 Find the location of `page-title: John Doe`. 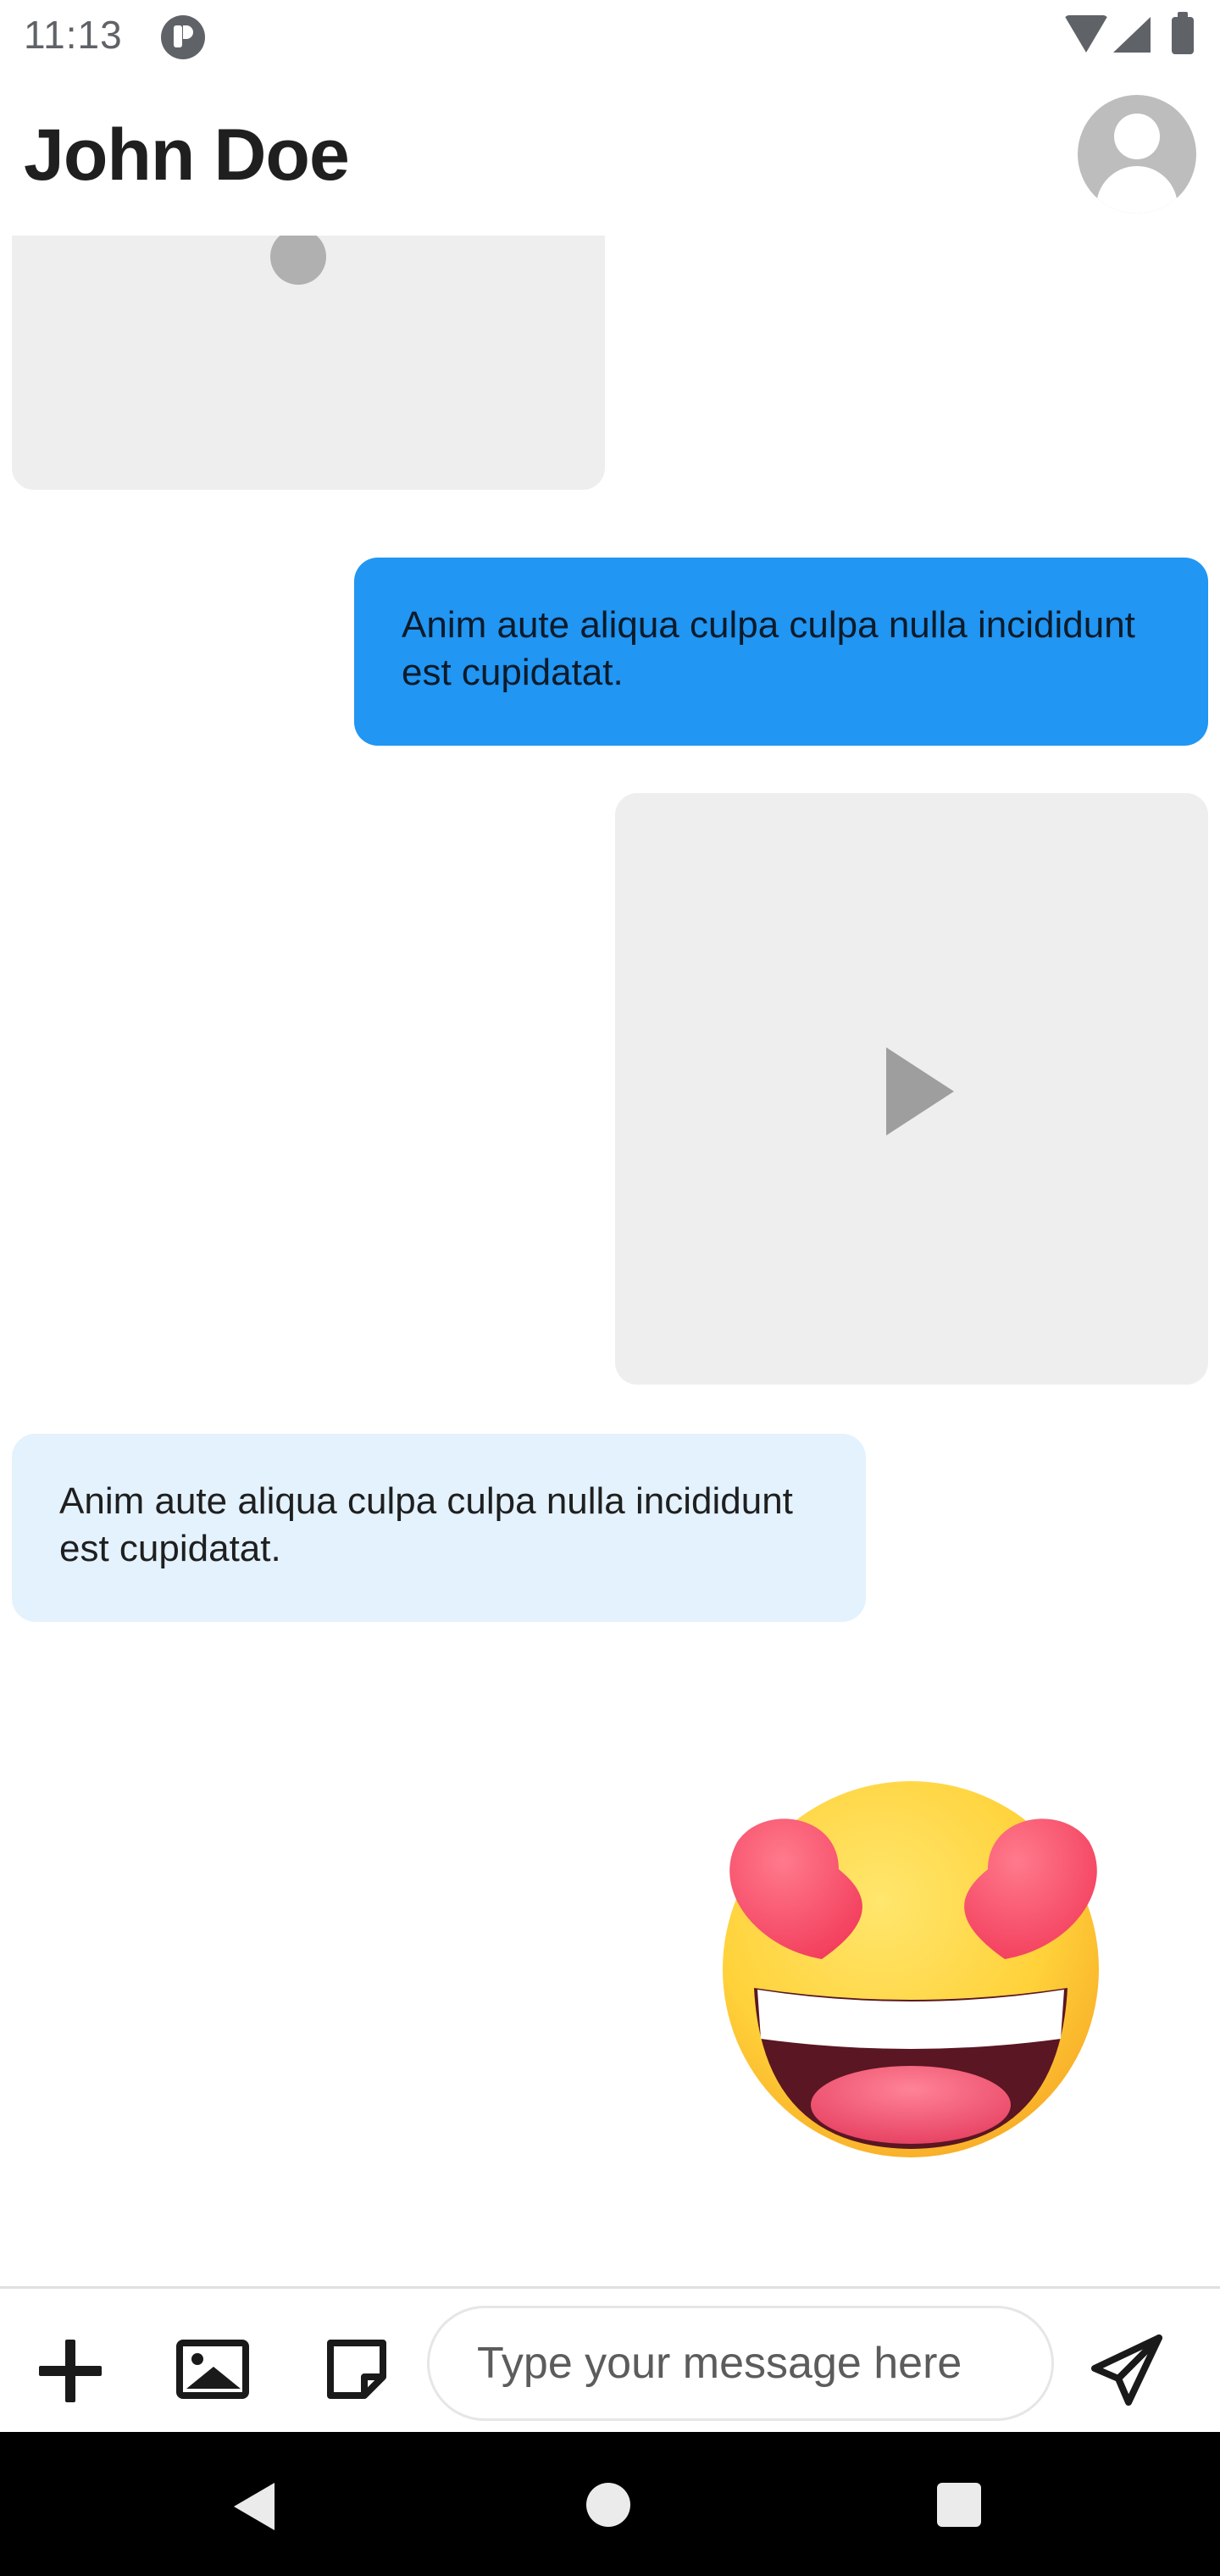

page-title: John Doe is located at coordinates (187, 155).